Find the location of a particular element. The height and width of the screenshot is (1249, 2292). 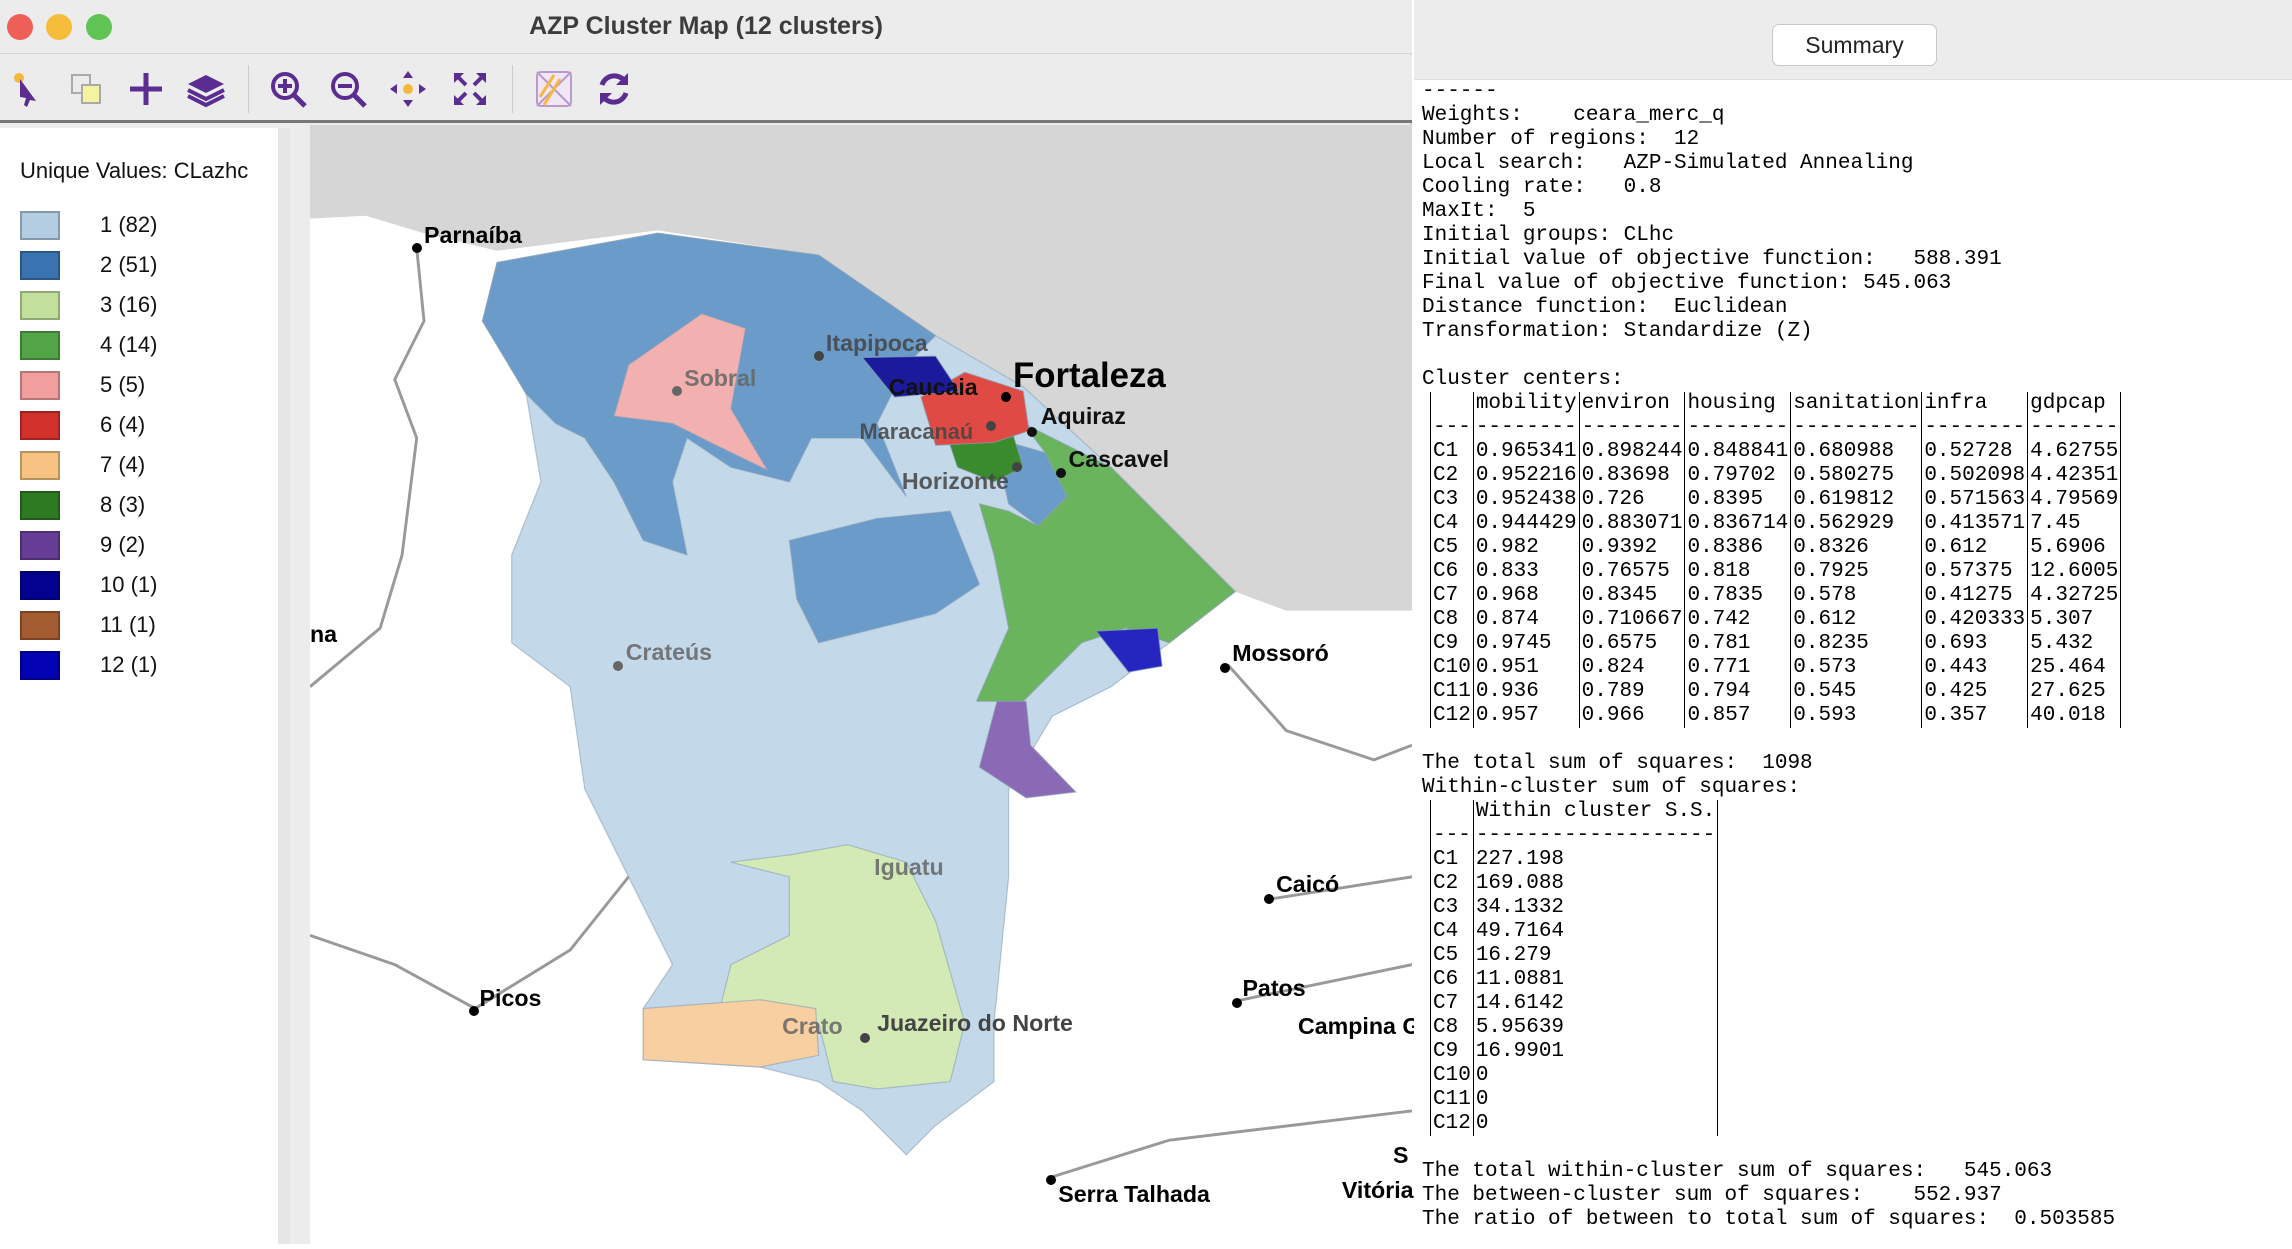

city-label-cascavel: Cascavel is located at coordinates (1119, 458).